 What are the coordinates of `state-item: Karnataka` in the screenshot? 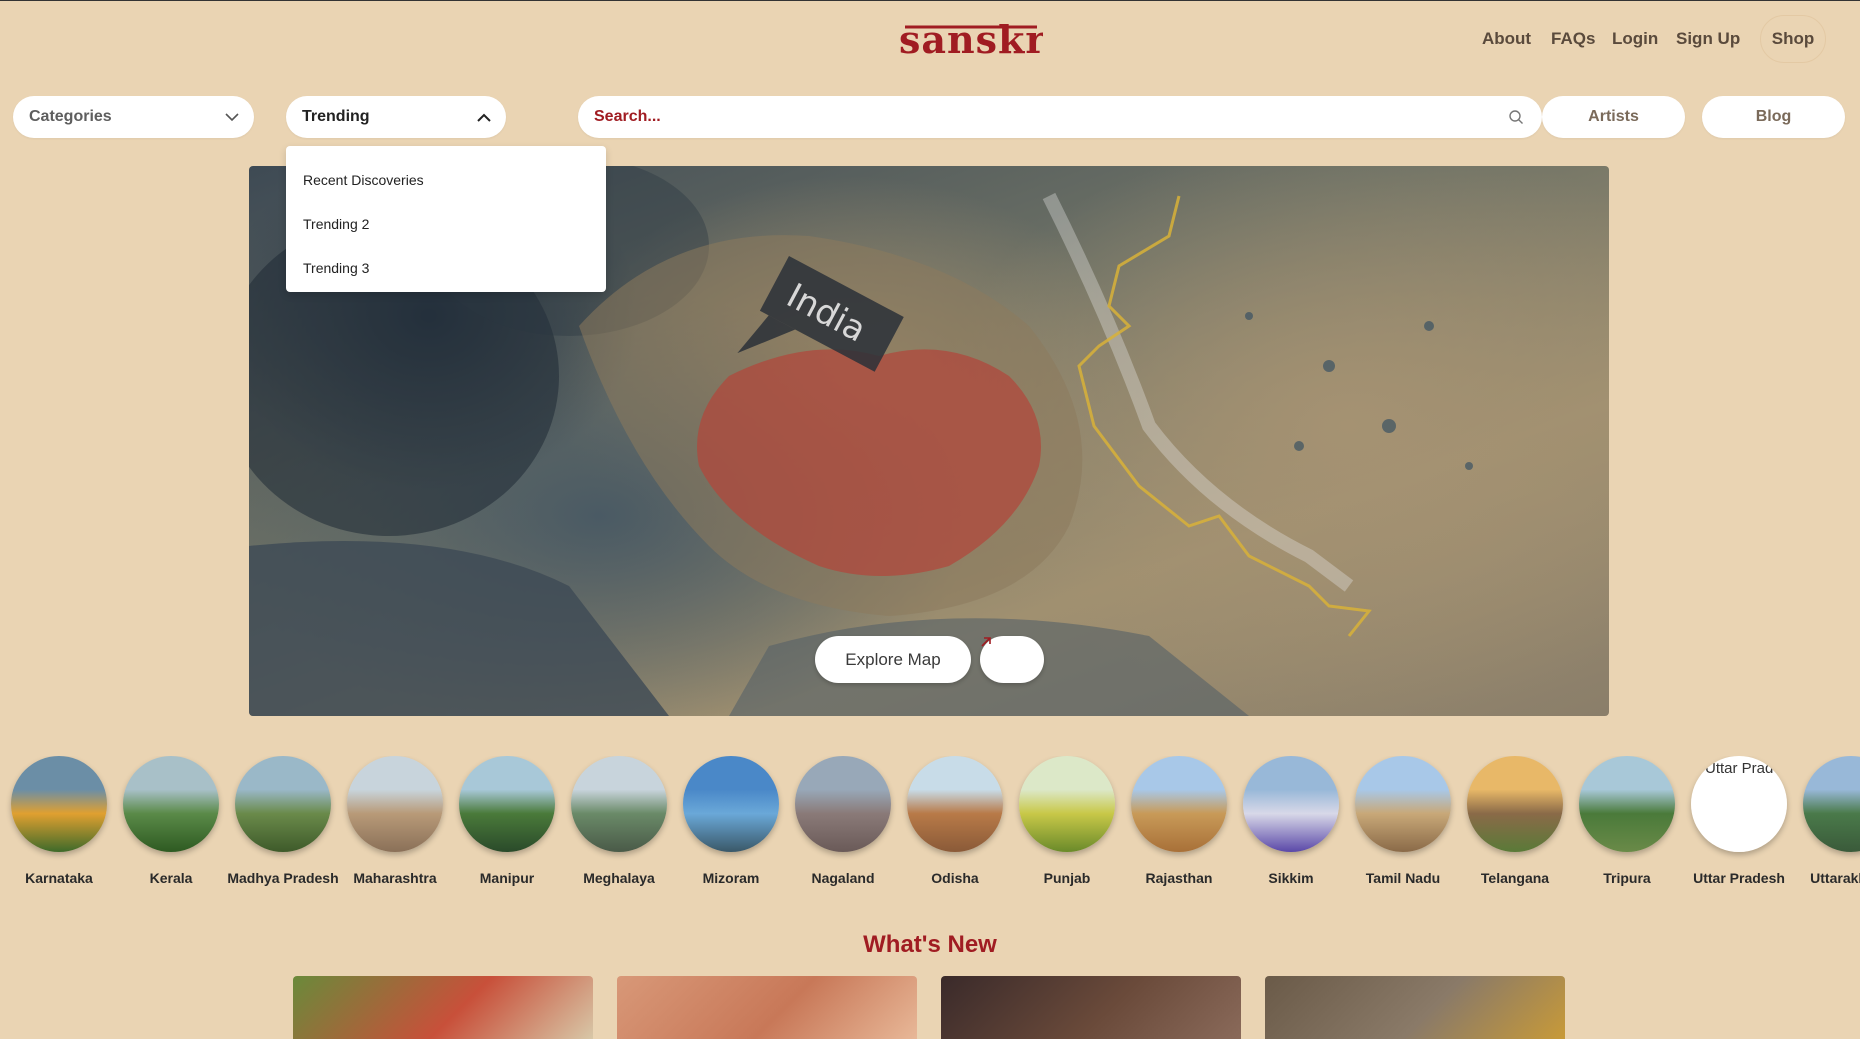 It's located at (59, 821).